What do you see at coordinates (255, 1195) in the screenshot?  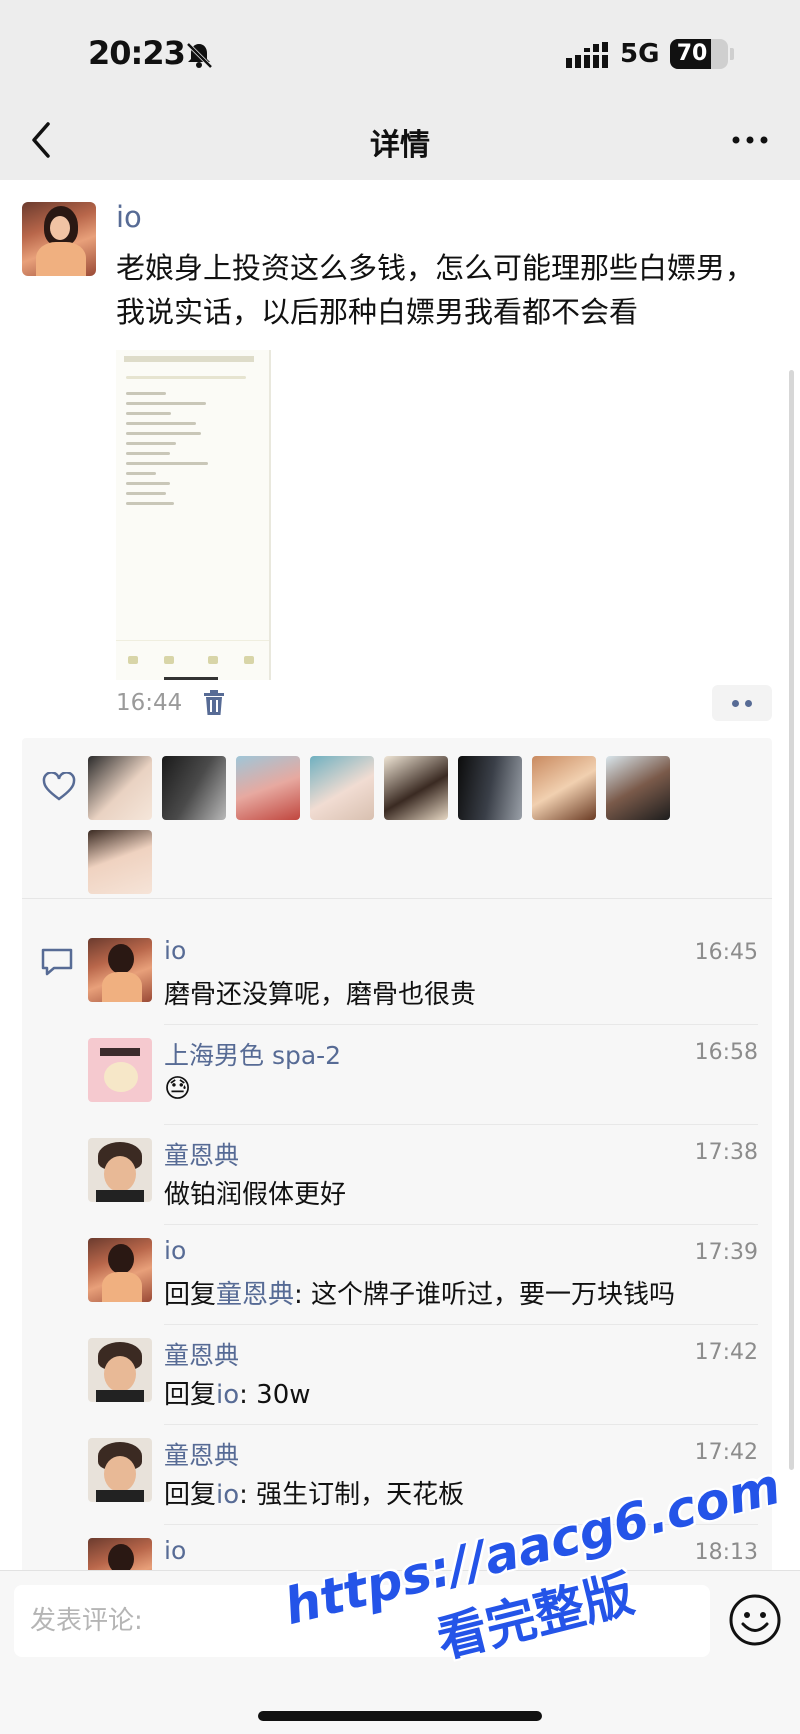 I see `comment-text: 做铂润假体更好` at bounding box center [255, 1195].